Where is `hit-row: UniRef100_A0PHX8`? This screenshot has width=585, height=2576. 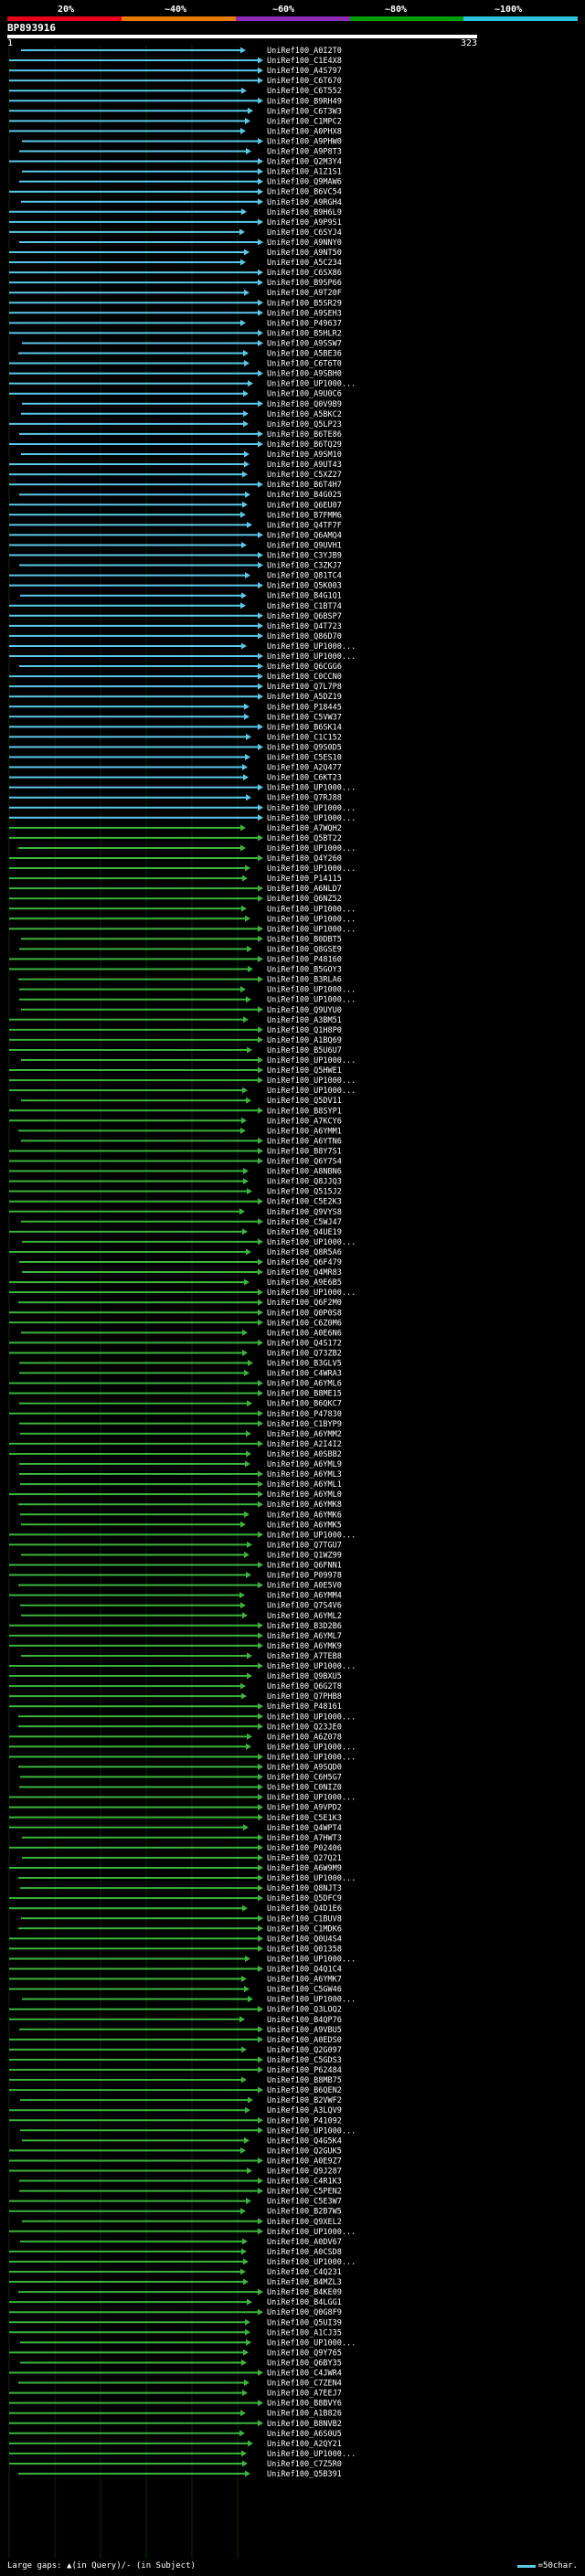
hit-row: UniRef100_A0PHX8 is located at coordinates (176, 131).